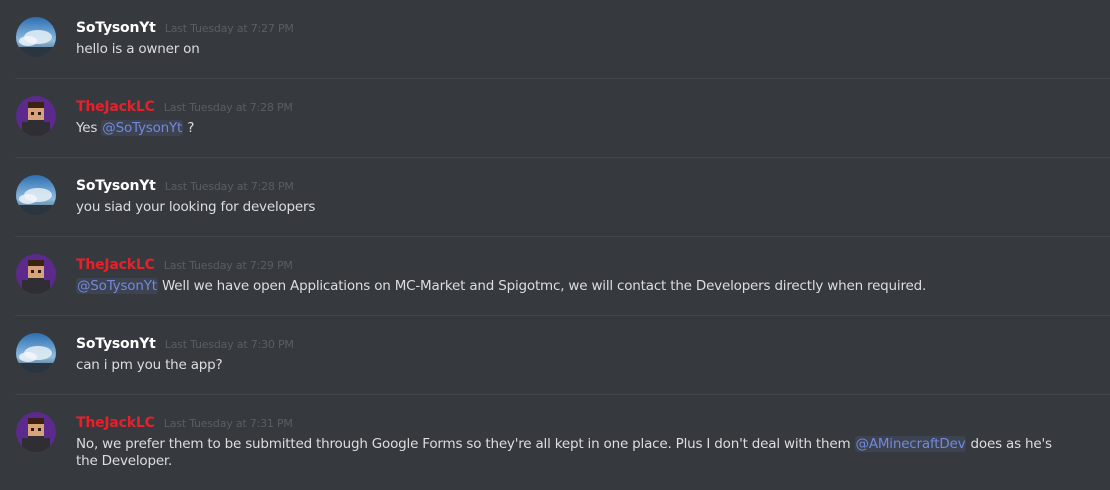 This screenshot has height=490, width=1110. I want to click on message-content: hello is a owner on, so click(576, 49).